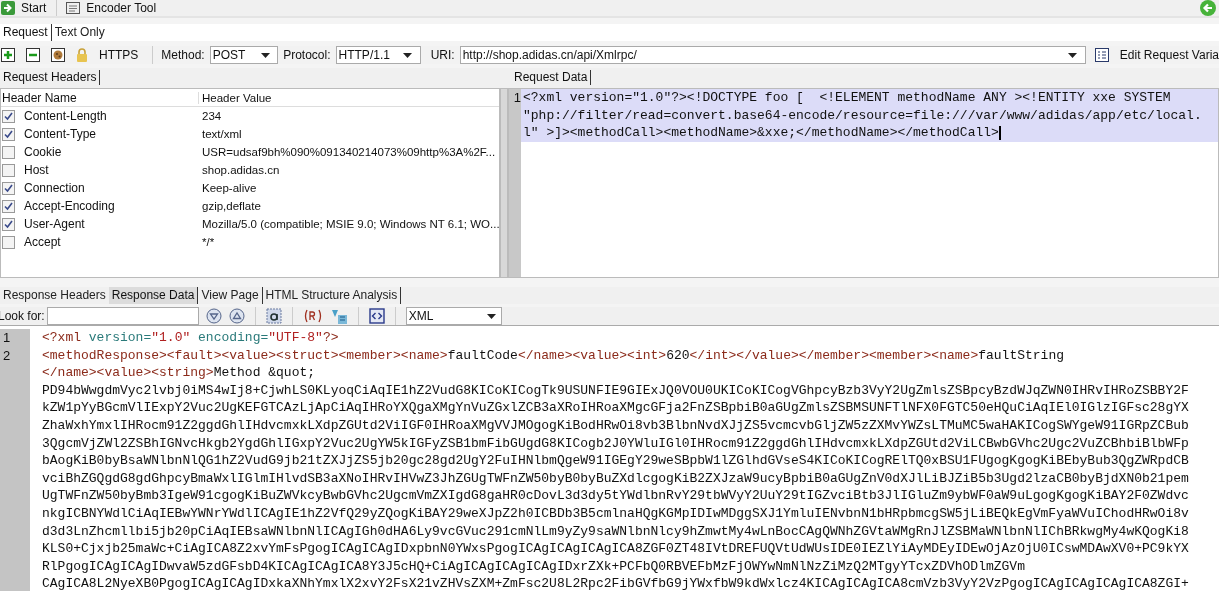  What do you see at coordinates (54, 188) in the screenshot?
I see `header-name: Connection` at bounding box center [54, 188].